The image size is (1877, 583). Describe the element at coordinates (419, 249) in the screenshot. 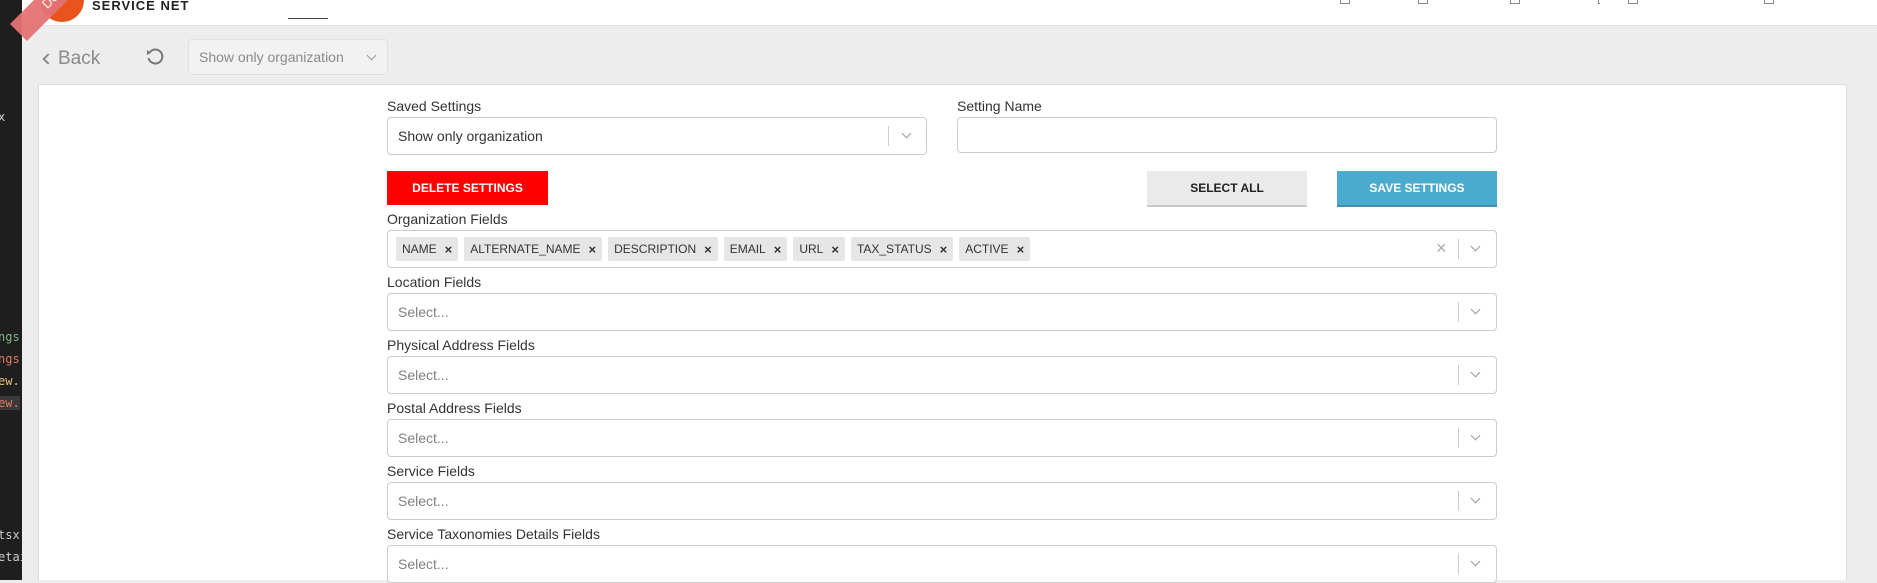

I see `chip-label: NAME` at that location.